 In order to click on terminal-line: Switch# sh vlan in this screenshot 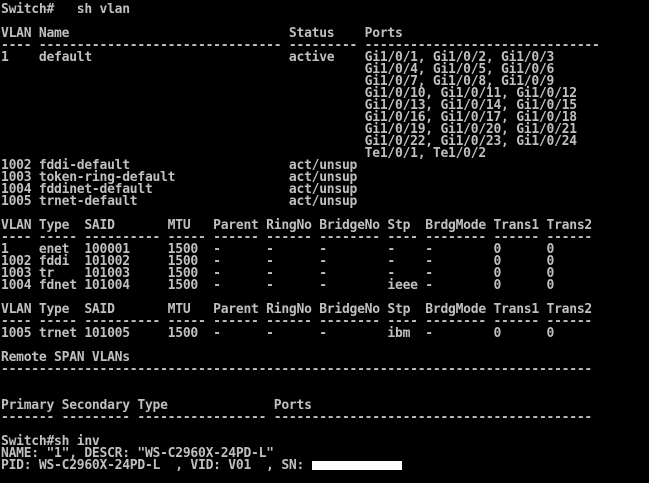, I will do `click(65, 9)`.